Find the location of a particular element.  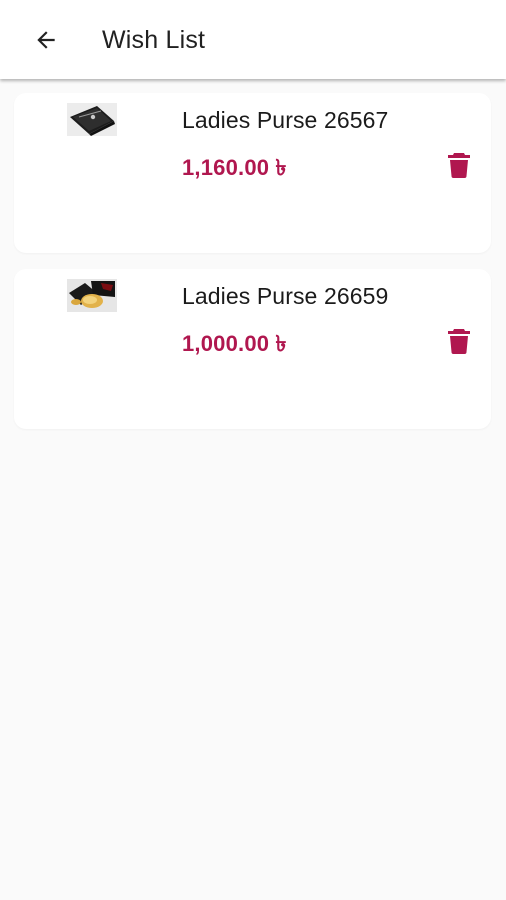

back-button is located at coordinates (46, 40).